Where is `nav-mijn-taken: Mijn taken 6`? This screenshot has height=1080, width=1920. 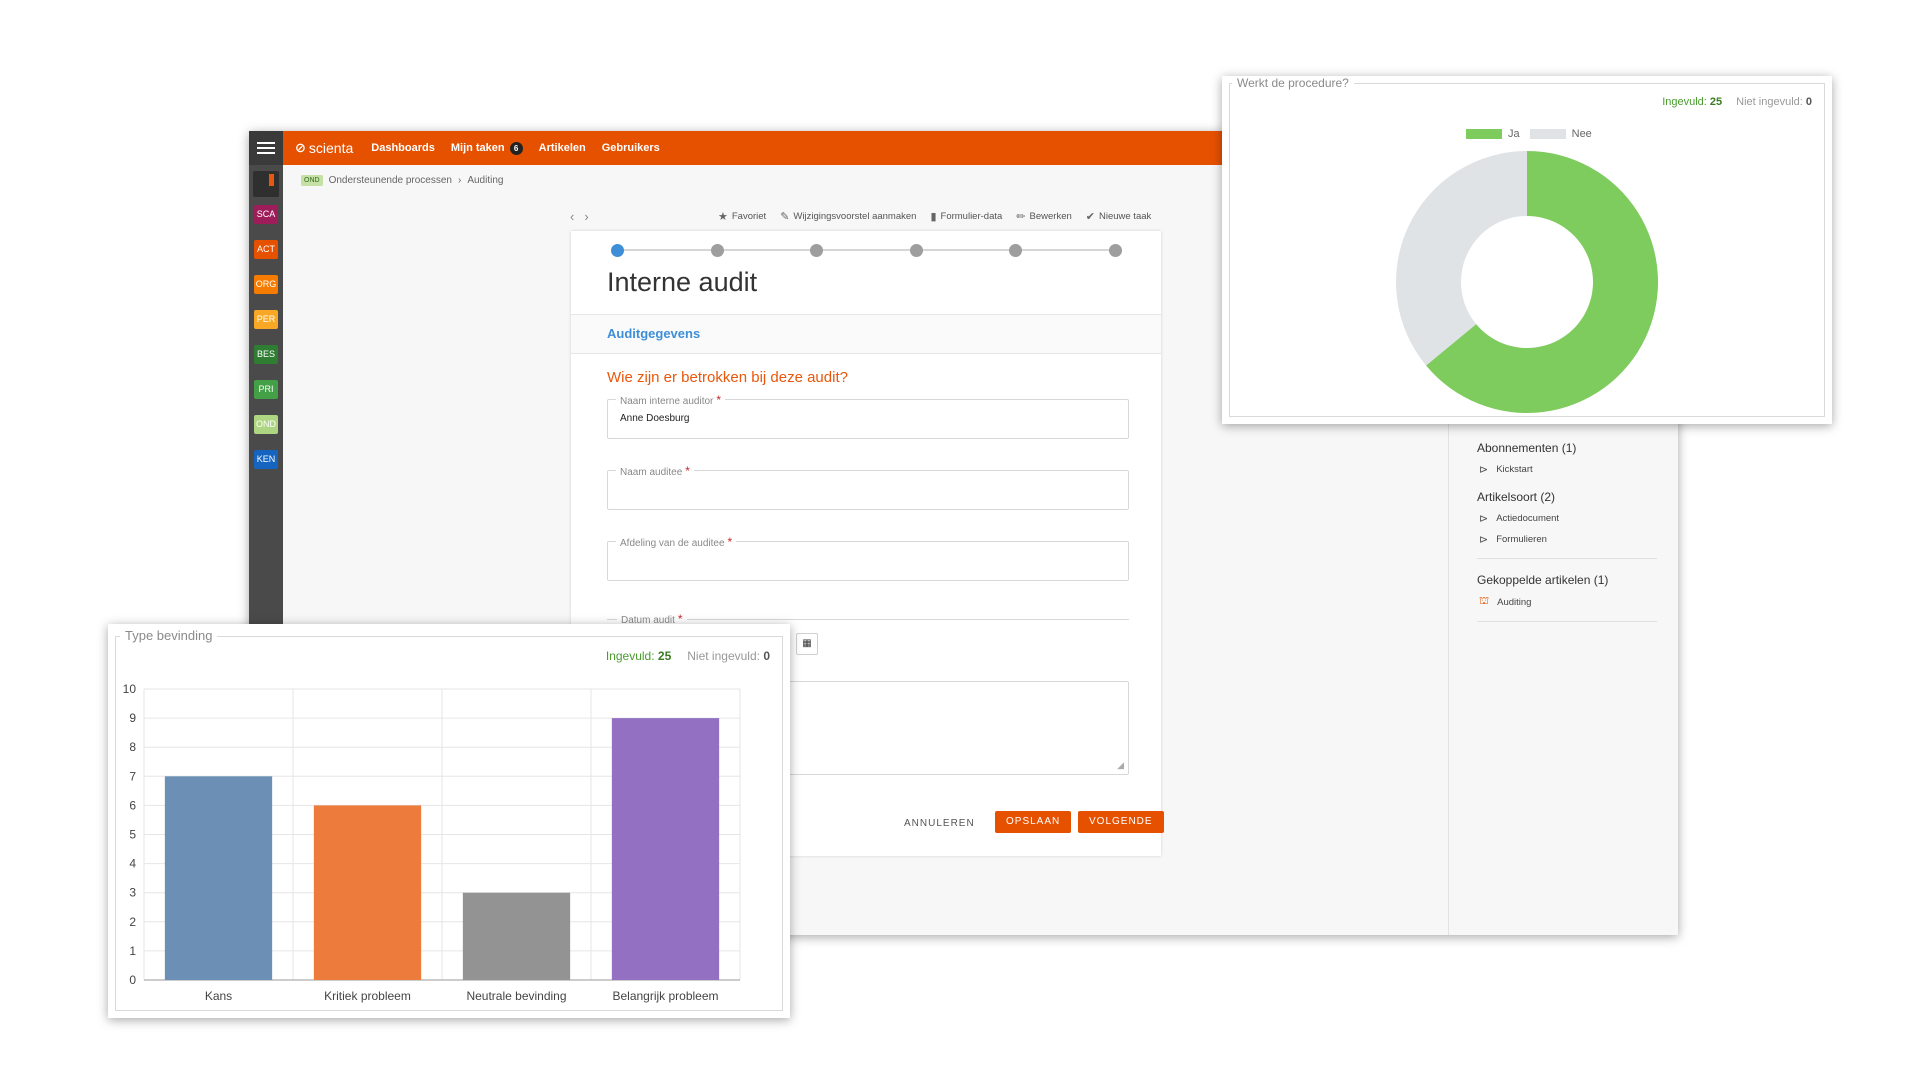 nav-mijn-taken: Mijn taken 6 is located at coordinates (486, 148).